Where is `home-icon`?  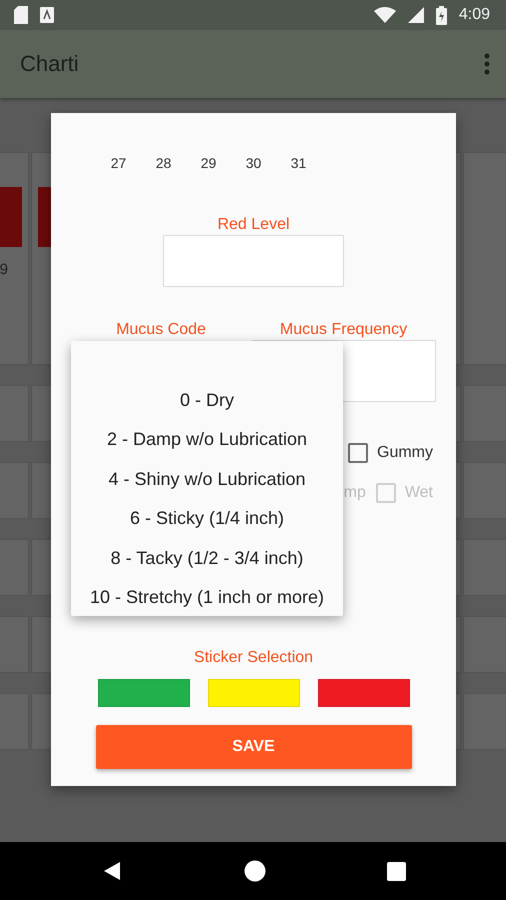
home-icon is located at coordinates (255, 871).